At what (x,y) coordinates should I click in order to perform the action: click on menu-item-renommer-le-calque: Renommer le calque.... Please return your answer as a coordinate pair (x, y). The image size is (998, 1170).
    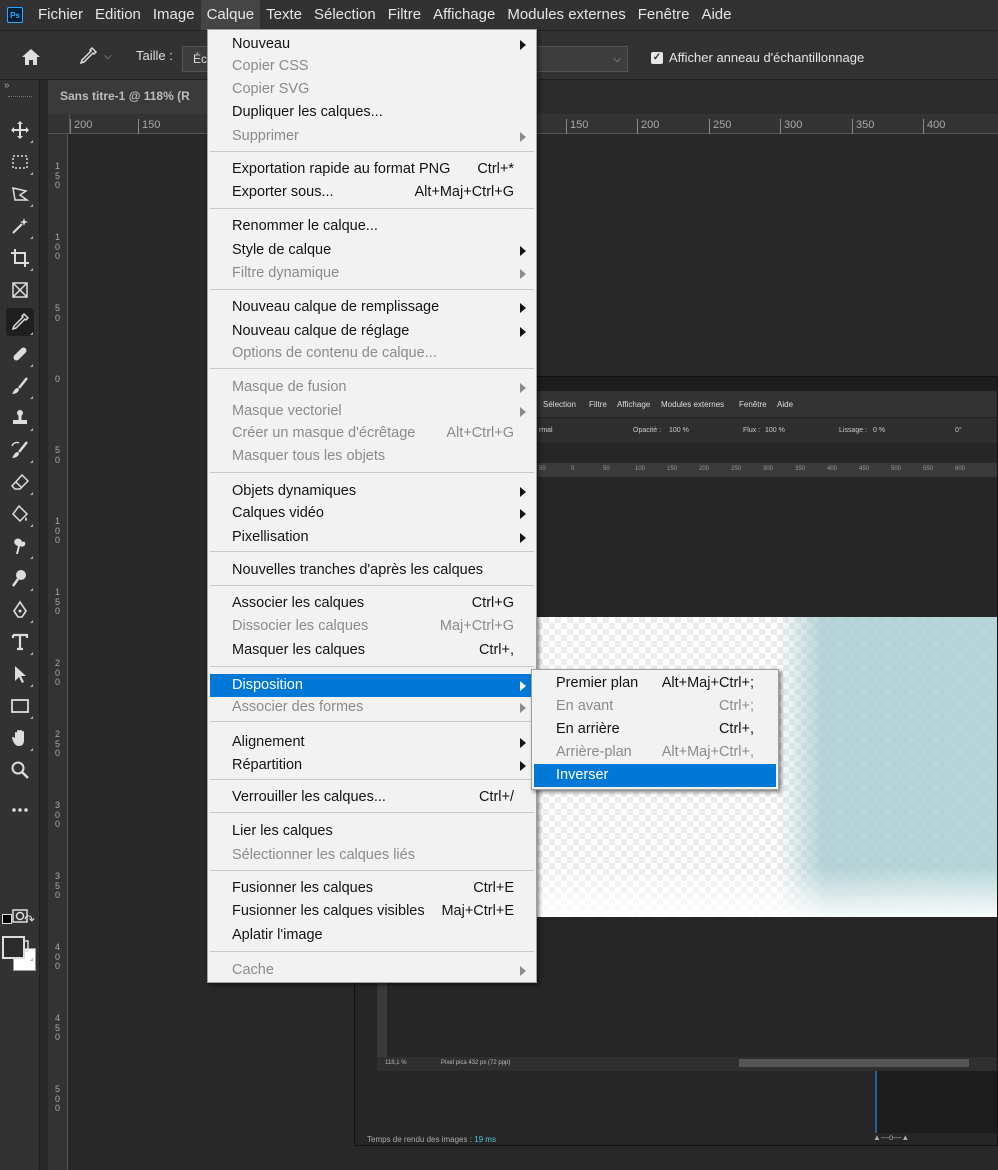
    Looking at the image, I should click on (372, 226).